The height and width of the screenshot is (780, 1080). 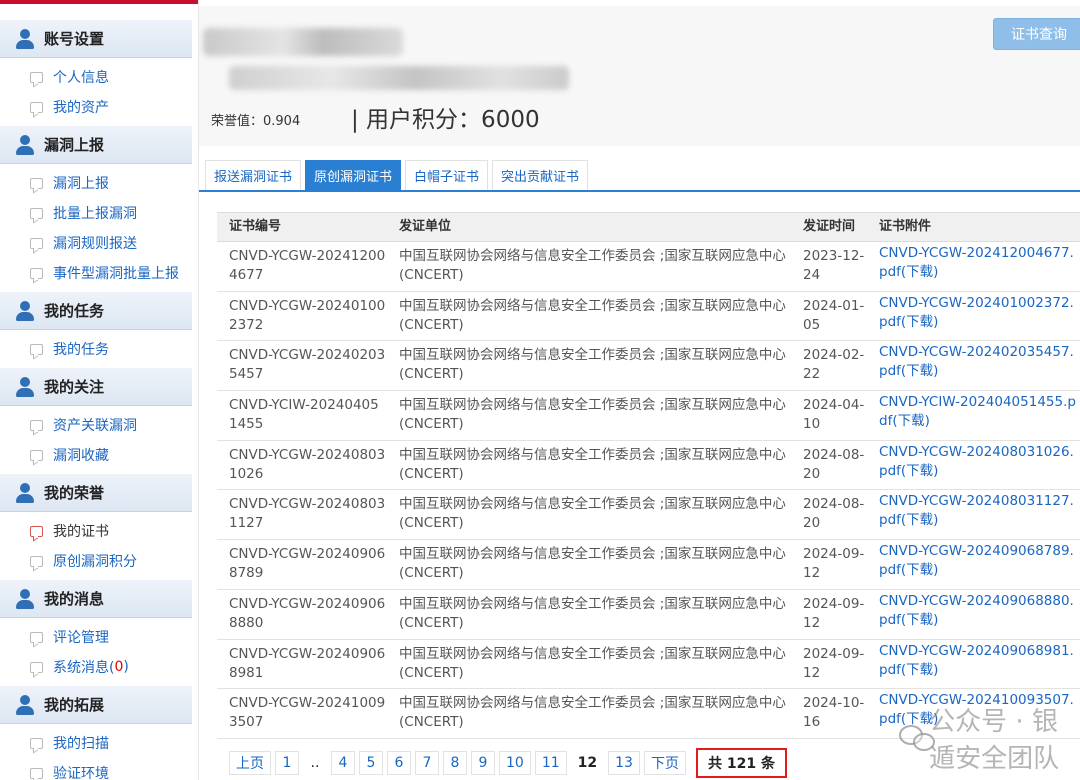 I want to click on tab-reported-vuln-cert: 报送漏洞证书, so click(x=253, y=175).